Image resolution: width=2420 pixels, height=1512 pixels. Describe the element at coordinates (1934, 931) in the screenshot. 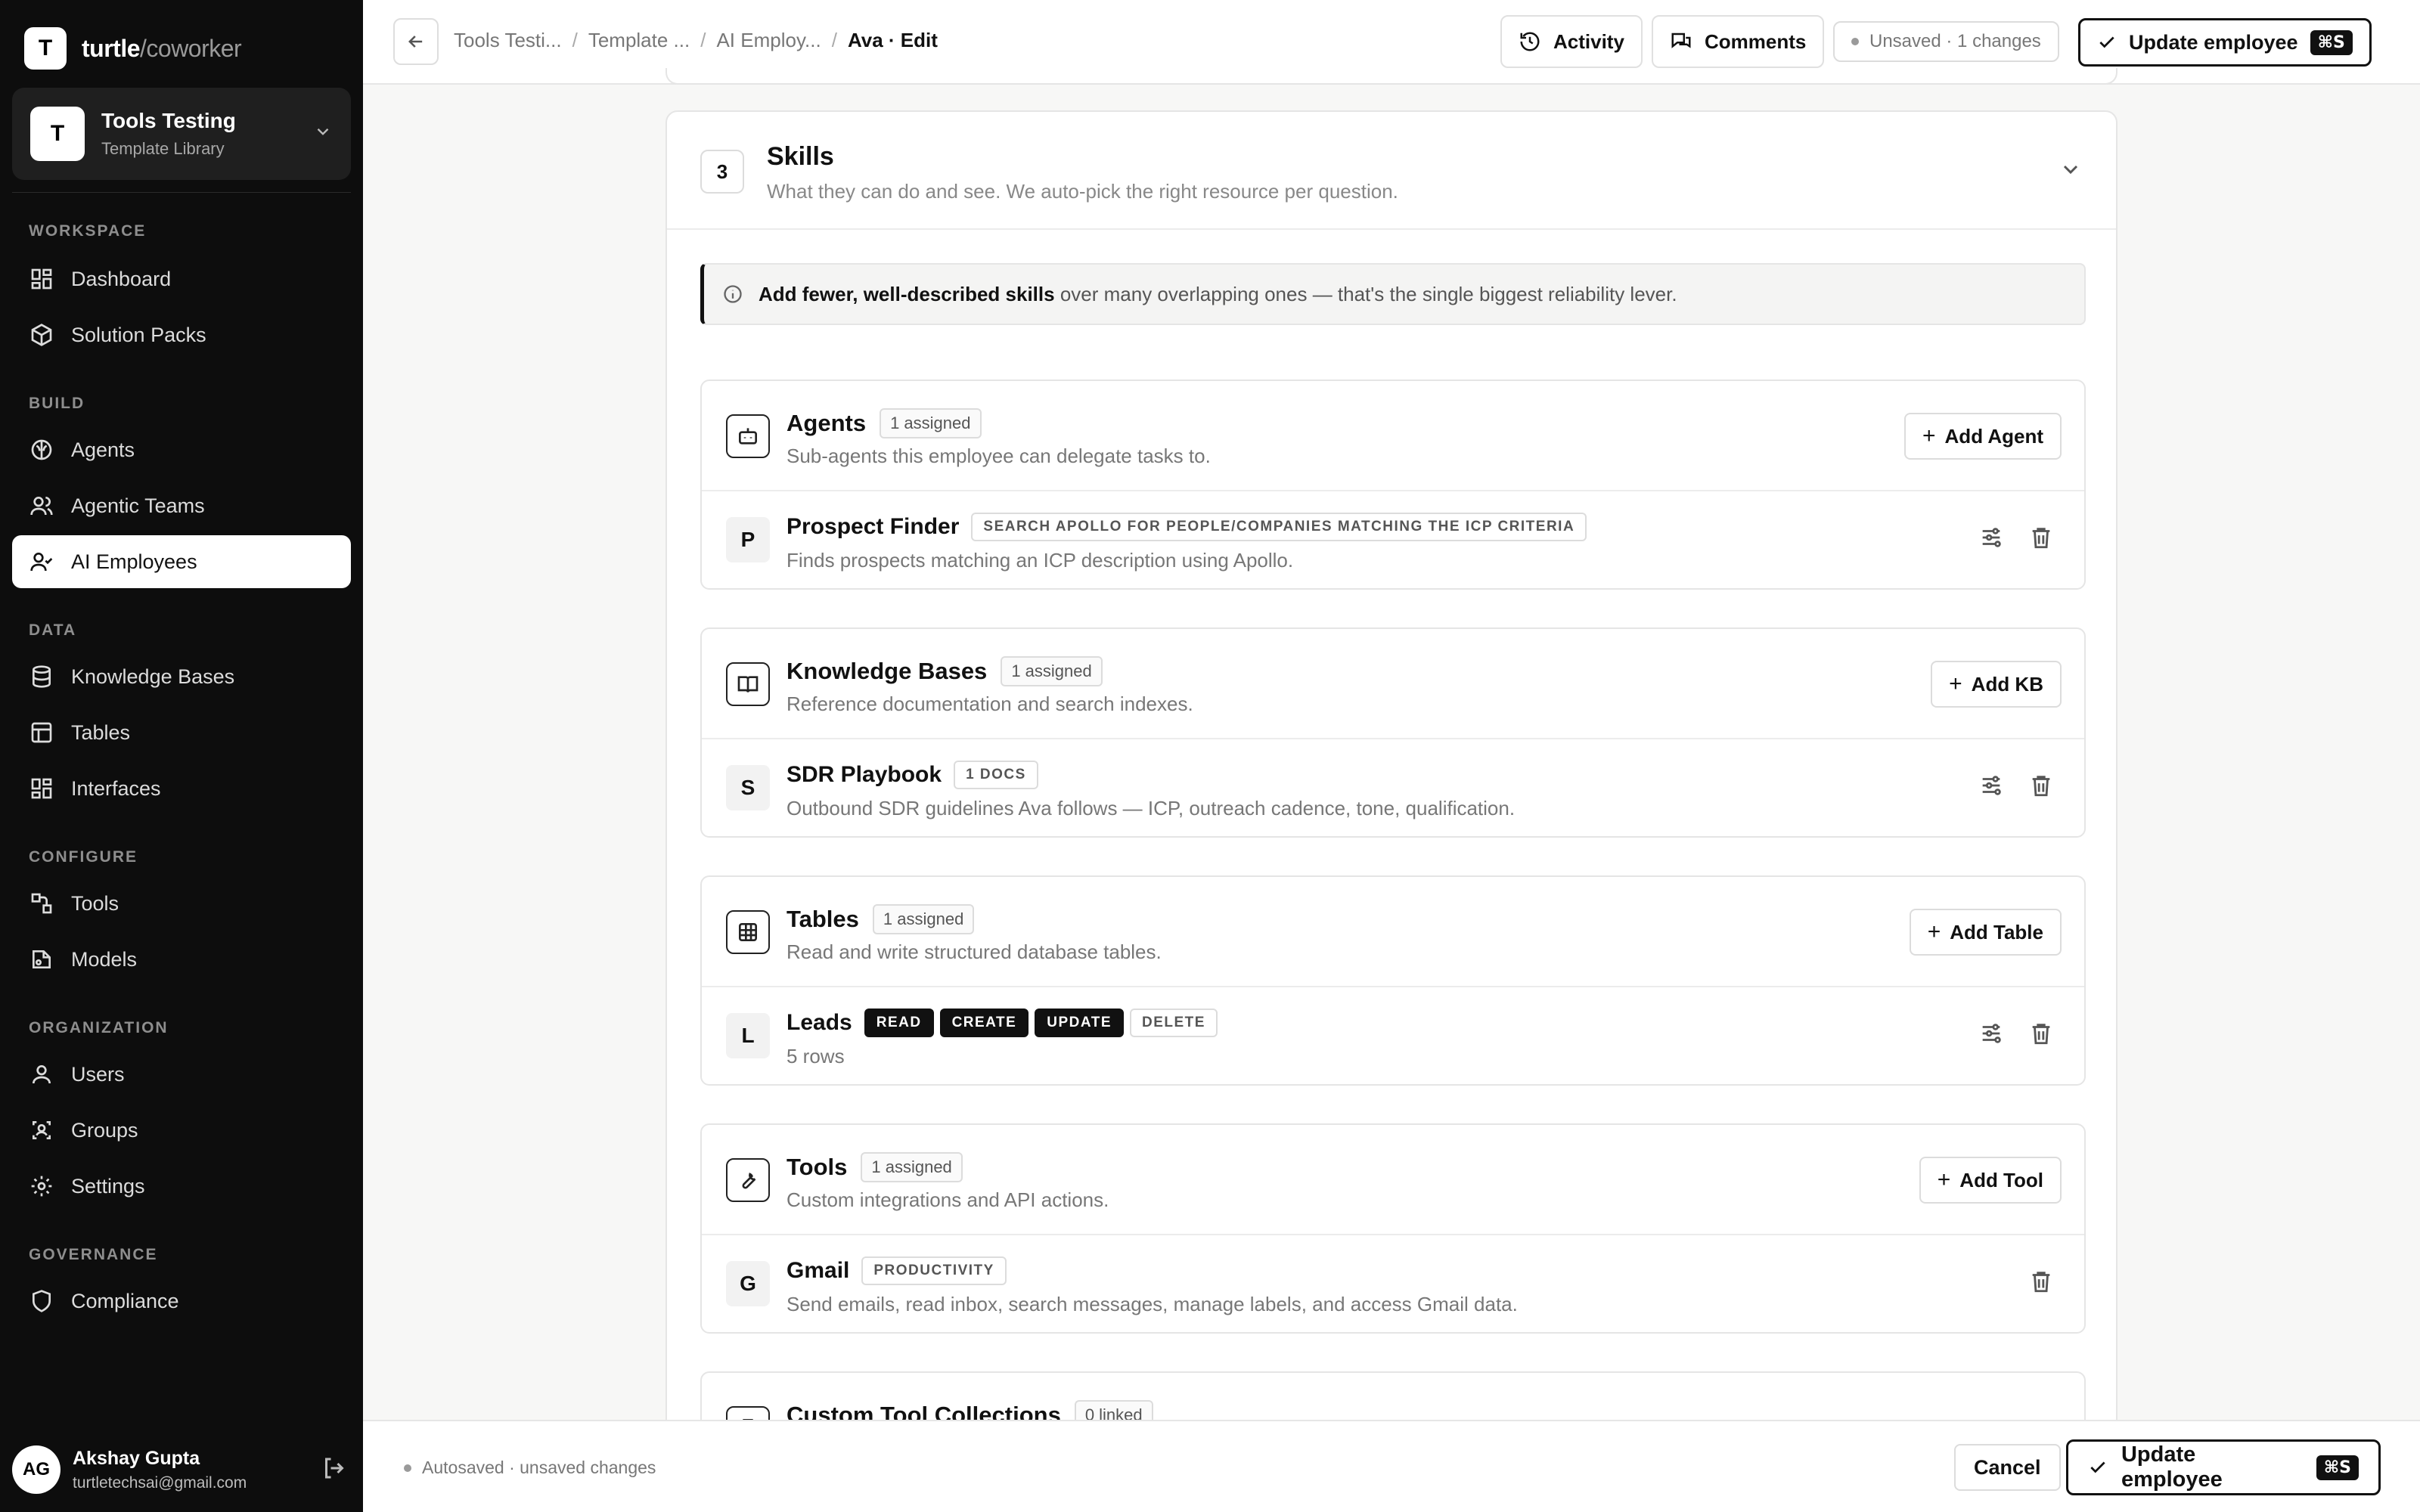

I see `plus-icon: +` at that location.